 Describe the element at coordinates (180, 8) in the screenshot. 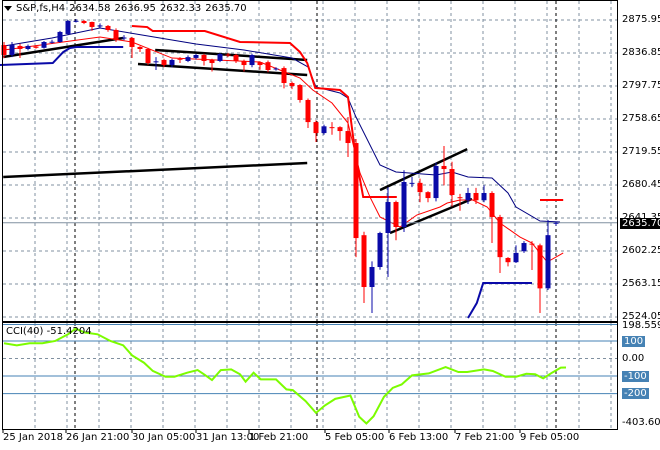

I see `ohlc-low: 2632.33` at that location.